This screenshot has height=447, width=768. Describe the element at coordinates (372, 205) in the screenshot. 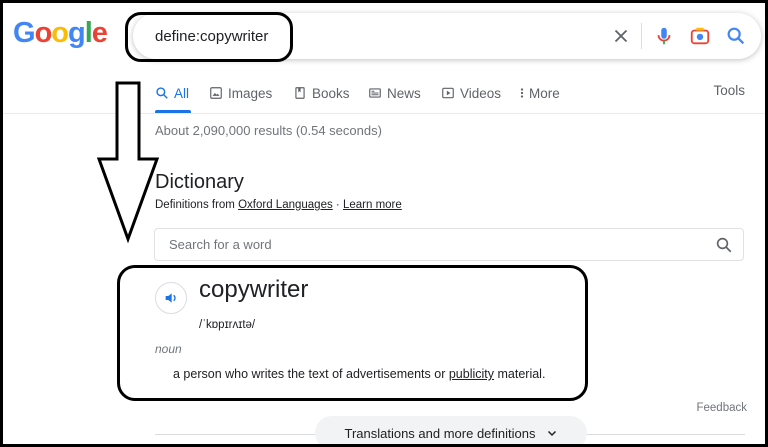

I see `learn-more-link: Learn more` at that location.